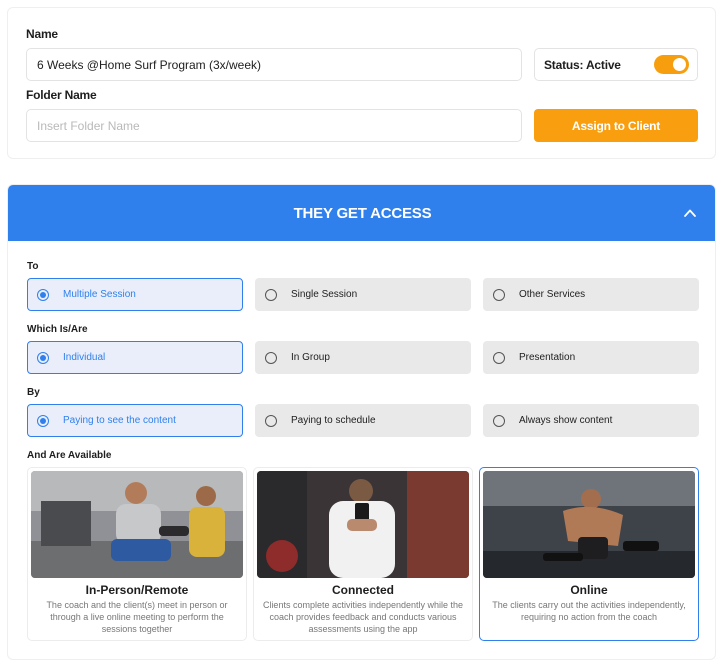  I want to click on option-label: Presentation, so click(547, 357).